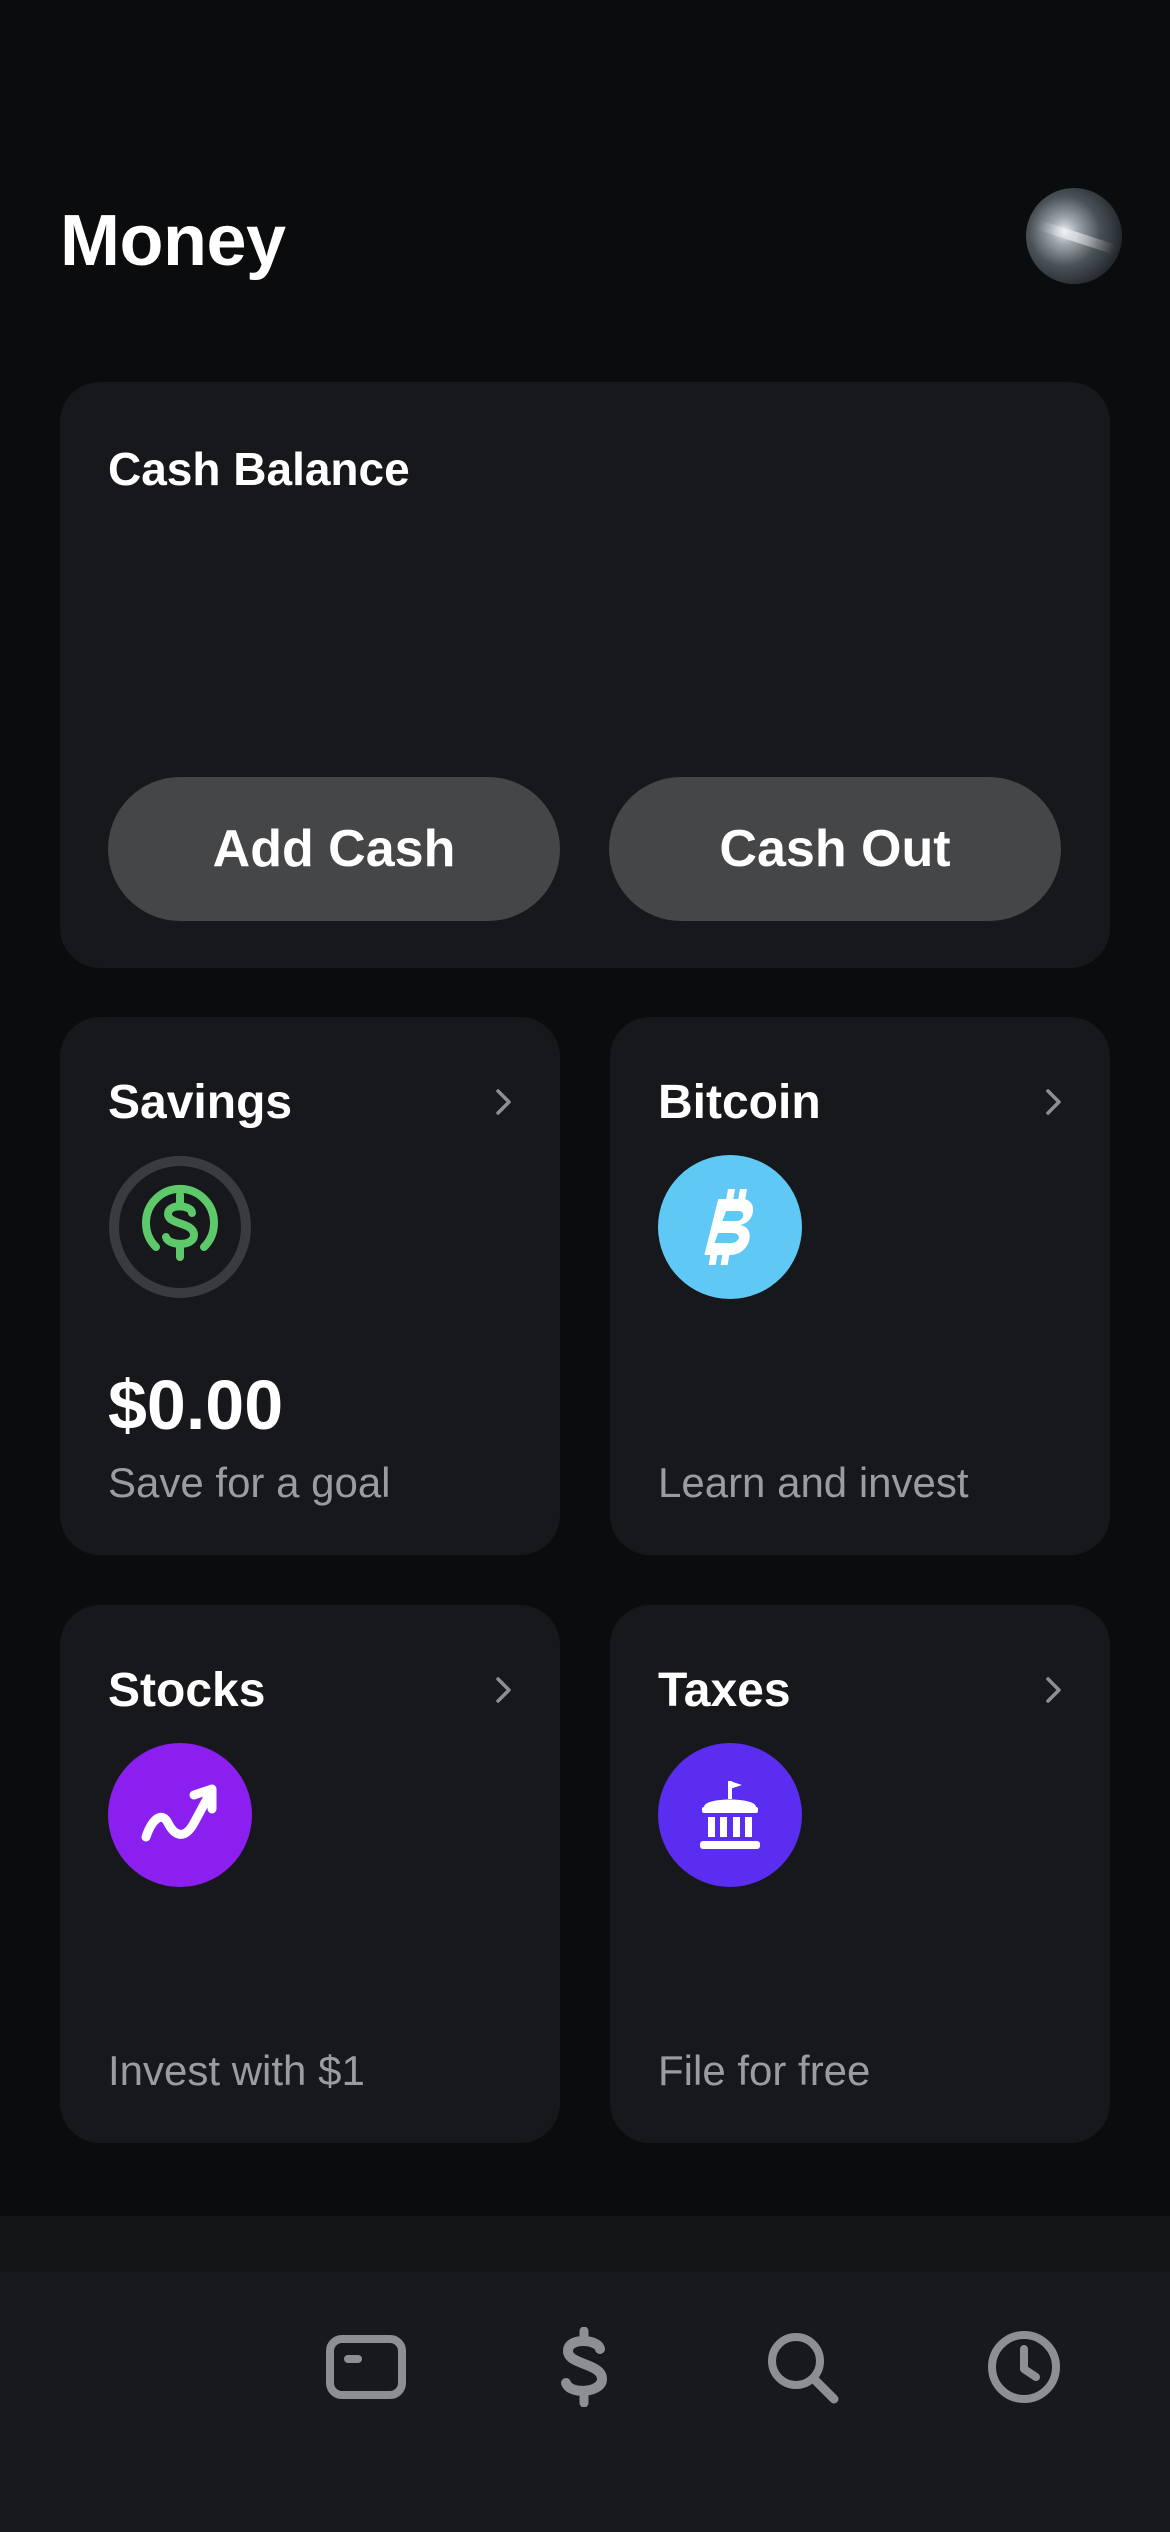 This screenshot has width=1170, height=2532. Describe the element at coordinates (249, 1482) in the screenshot. I see `savings-subtitle: Save for a goal` at that location.